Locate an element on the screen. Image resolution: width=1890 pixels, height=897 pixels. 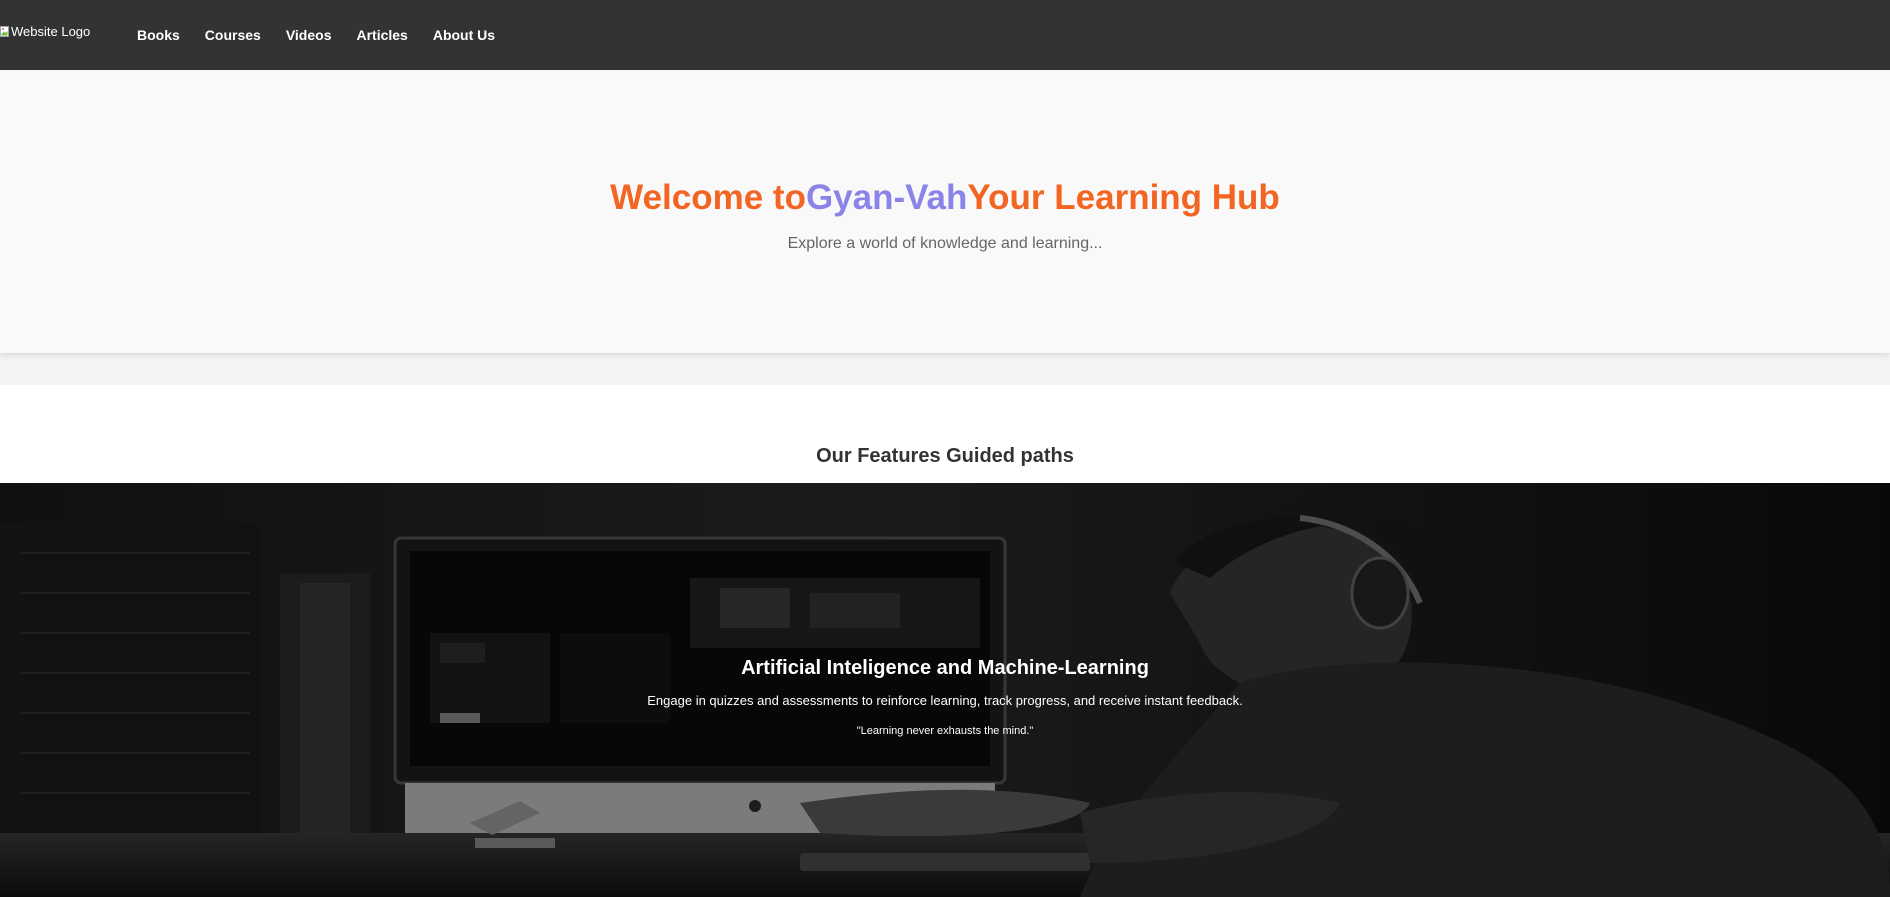
nav-link-about-us: About Us is located at coordinates (464, 35).